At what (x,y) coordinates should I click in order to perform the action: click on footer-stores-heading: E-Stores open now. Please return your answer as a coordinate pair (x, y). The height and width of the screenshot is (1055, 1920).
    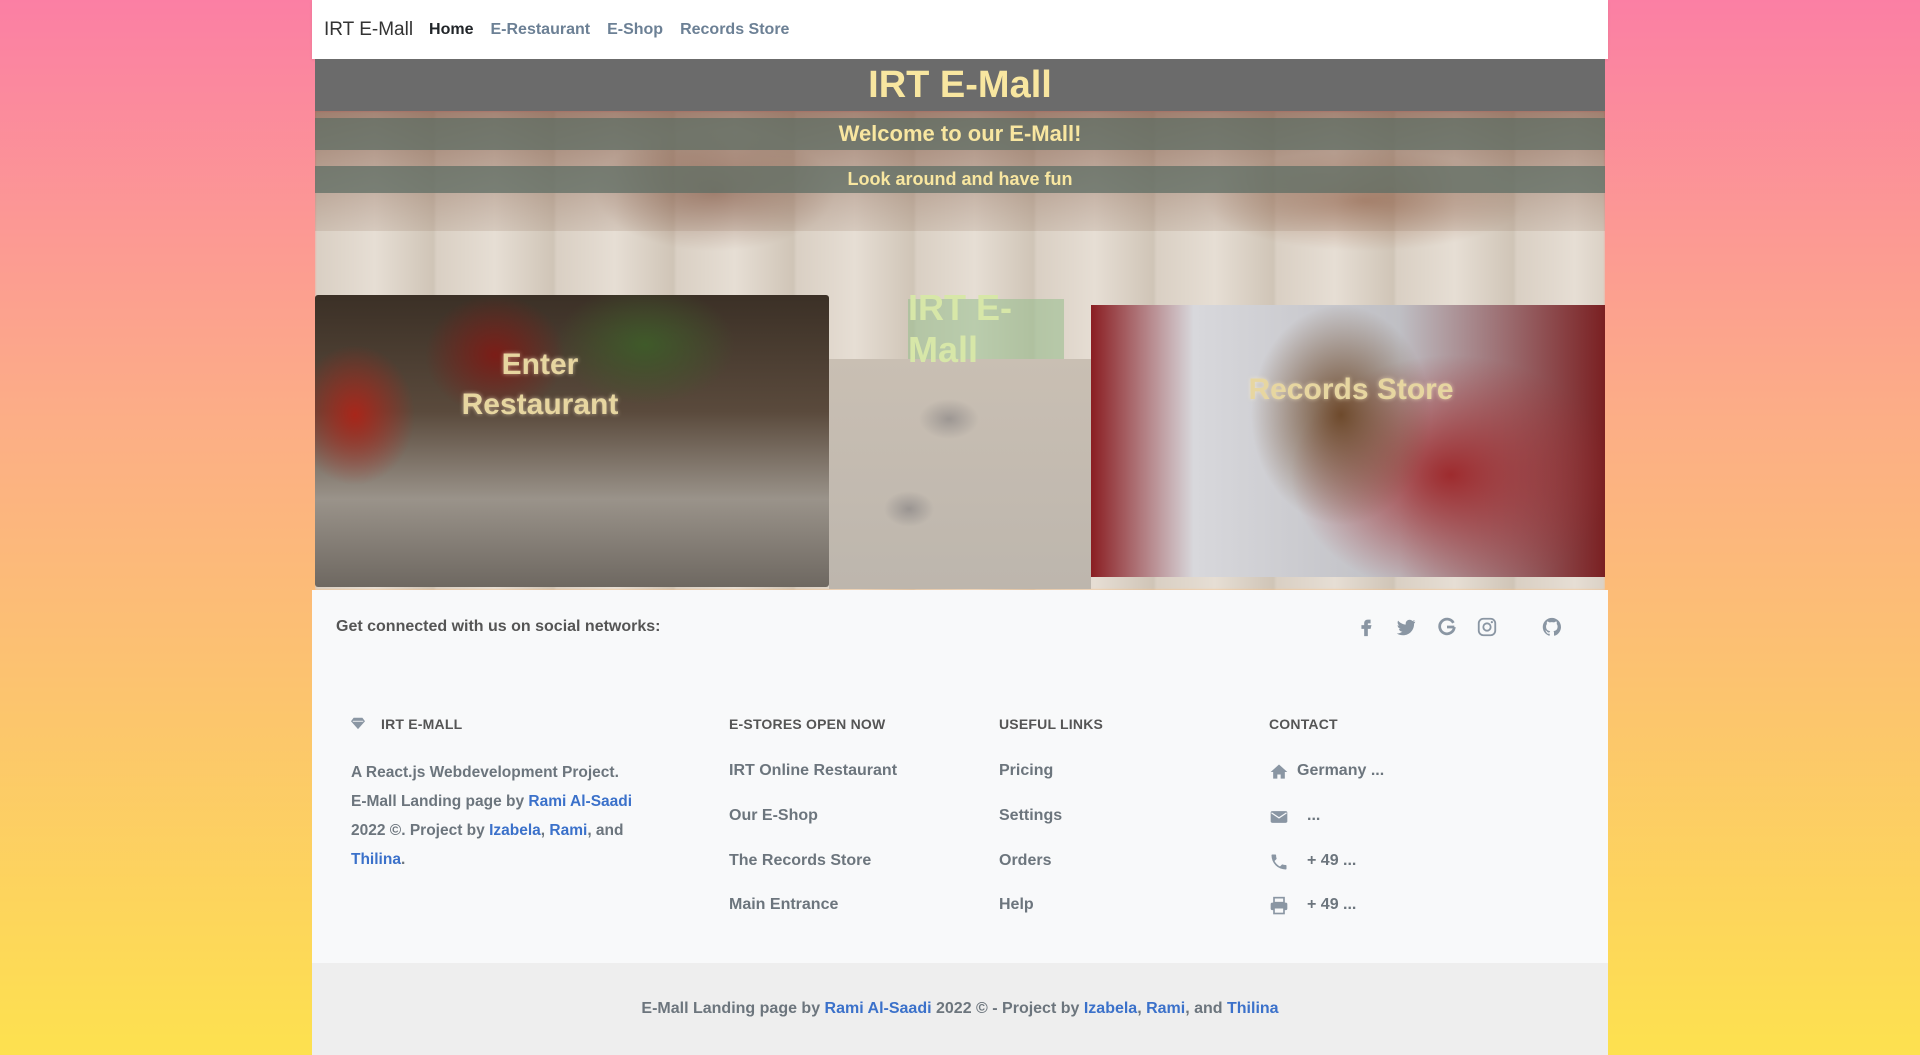
    Looking at the image, I should click on (807, 724).